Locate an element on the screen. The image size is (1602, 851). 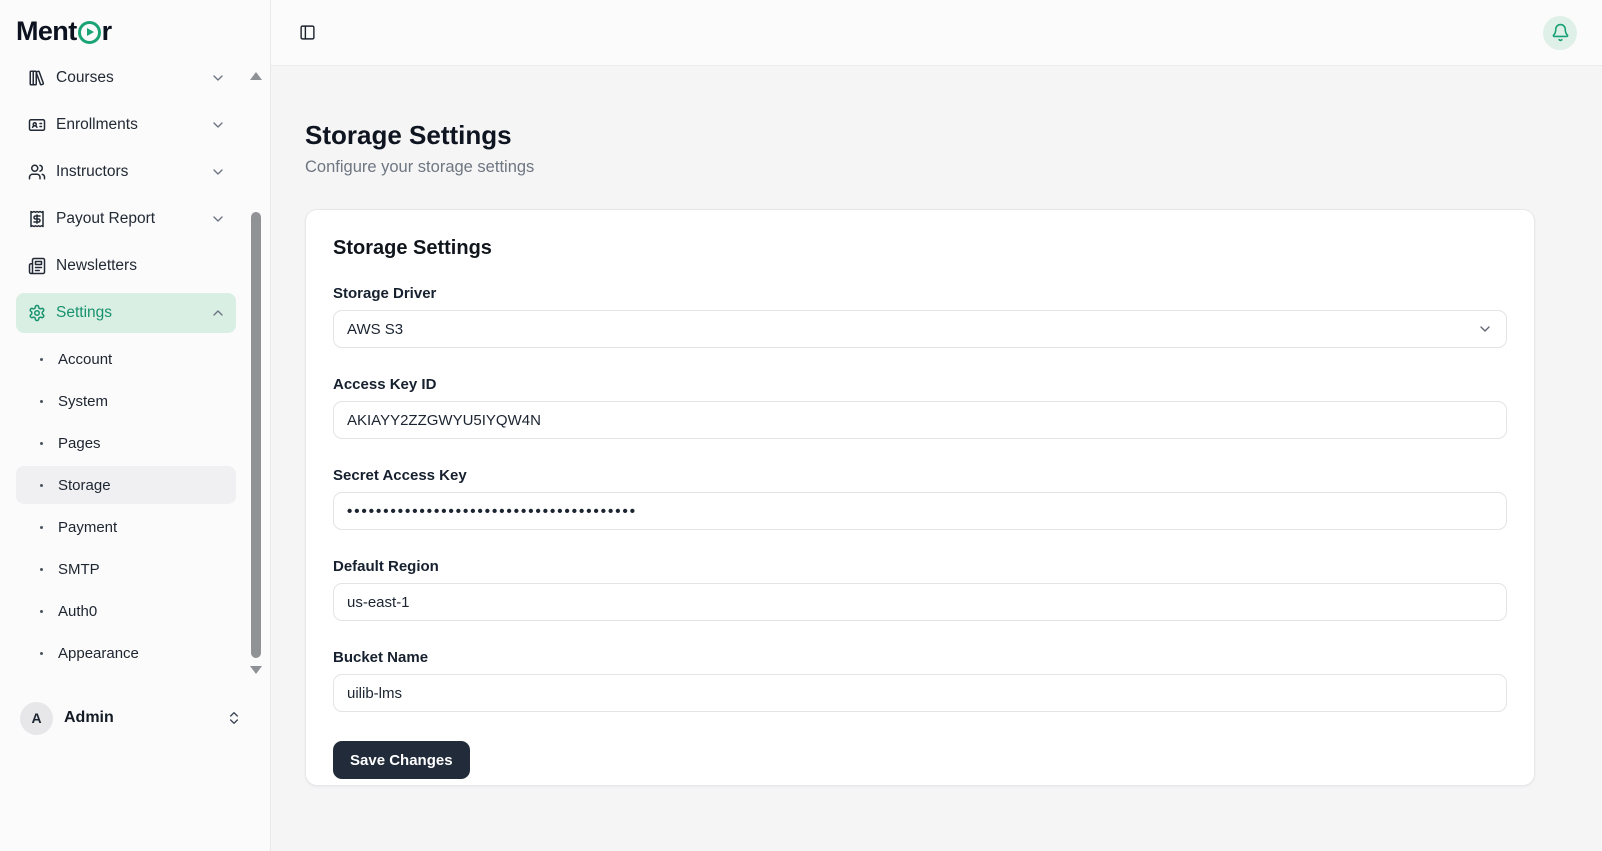
sidebar-subitem-appearance: Appearance is located at coordinates (126, 653).